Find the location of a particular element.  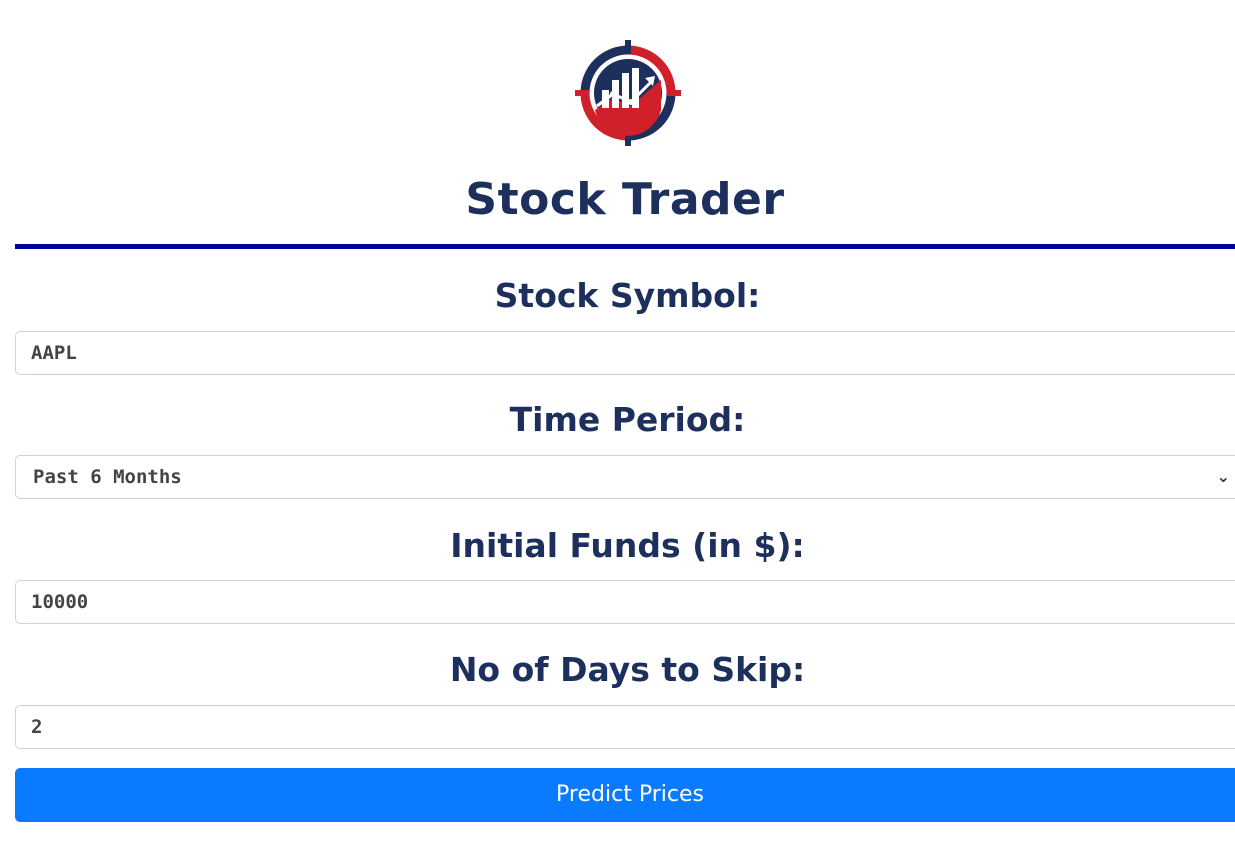

predict-prices-button: Predict Prices is located at coordinates (625, 795).